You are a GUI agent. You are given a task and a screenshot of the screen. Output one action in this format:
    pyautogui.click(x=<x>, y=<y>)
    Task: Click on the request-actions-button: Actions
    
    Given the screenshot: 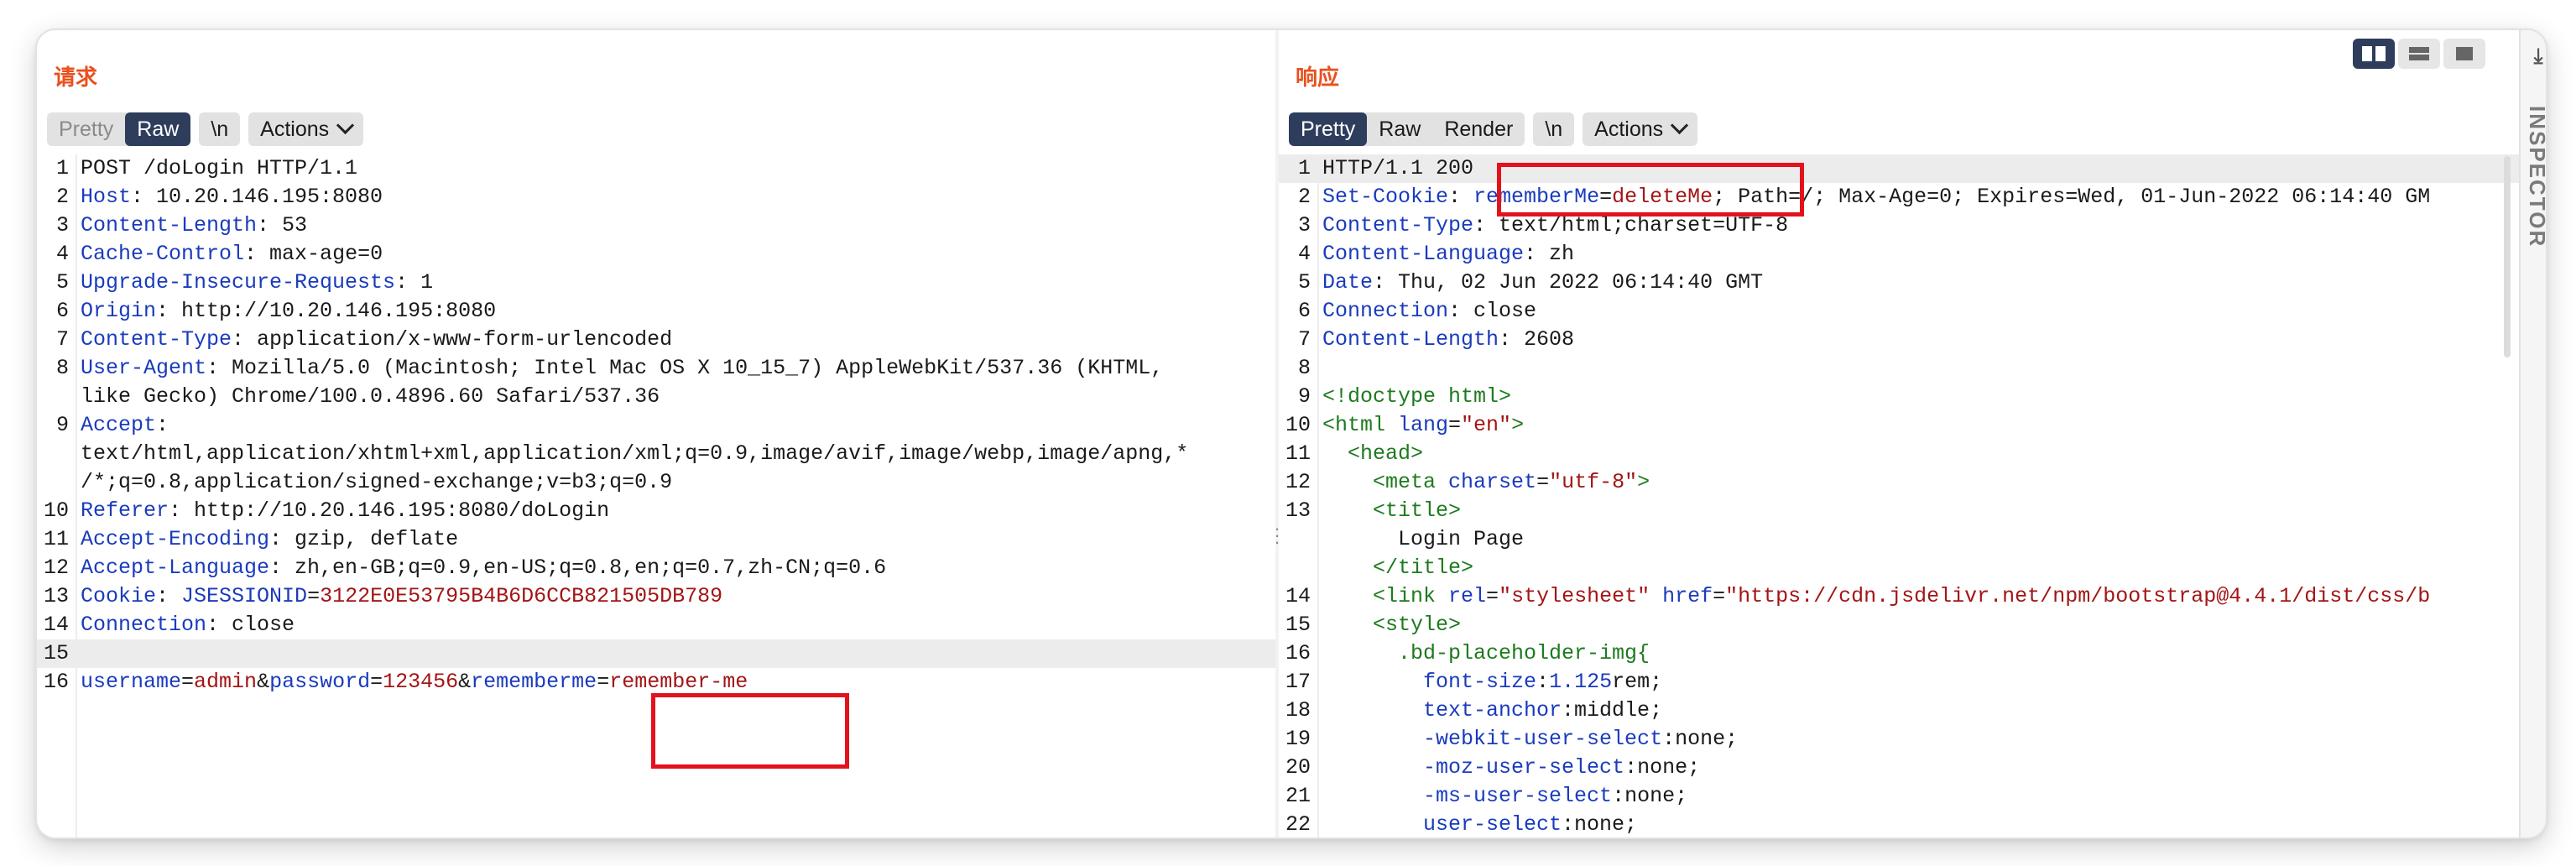 What is the action you would take?
    pyautogui.click(x=306, y=129)
    